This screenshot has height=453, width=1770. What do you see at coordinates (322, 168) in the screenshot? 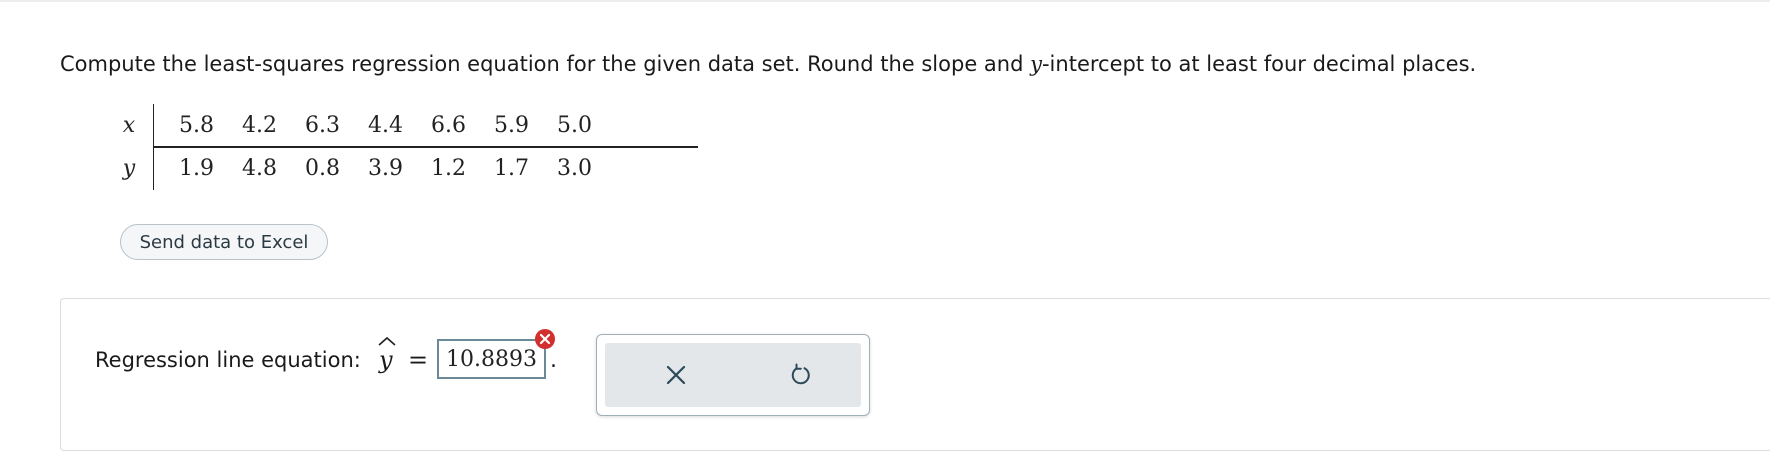
I see `y-value-cell: 0.8` at bounding box center [322, 168].